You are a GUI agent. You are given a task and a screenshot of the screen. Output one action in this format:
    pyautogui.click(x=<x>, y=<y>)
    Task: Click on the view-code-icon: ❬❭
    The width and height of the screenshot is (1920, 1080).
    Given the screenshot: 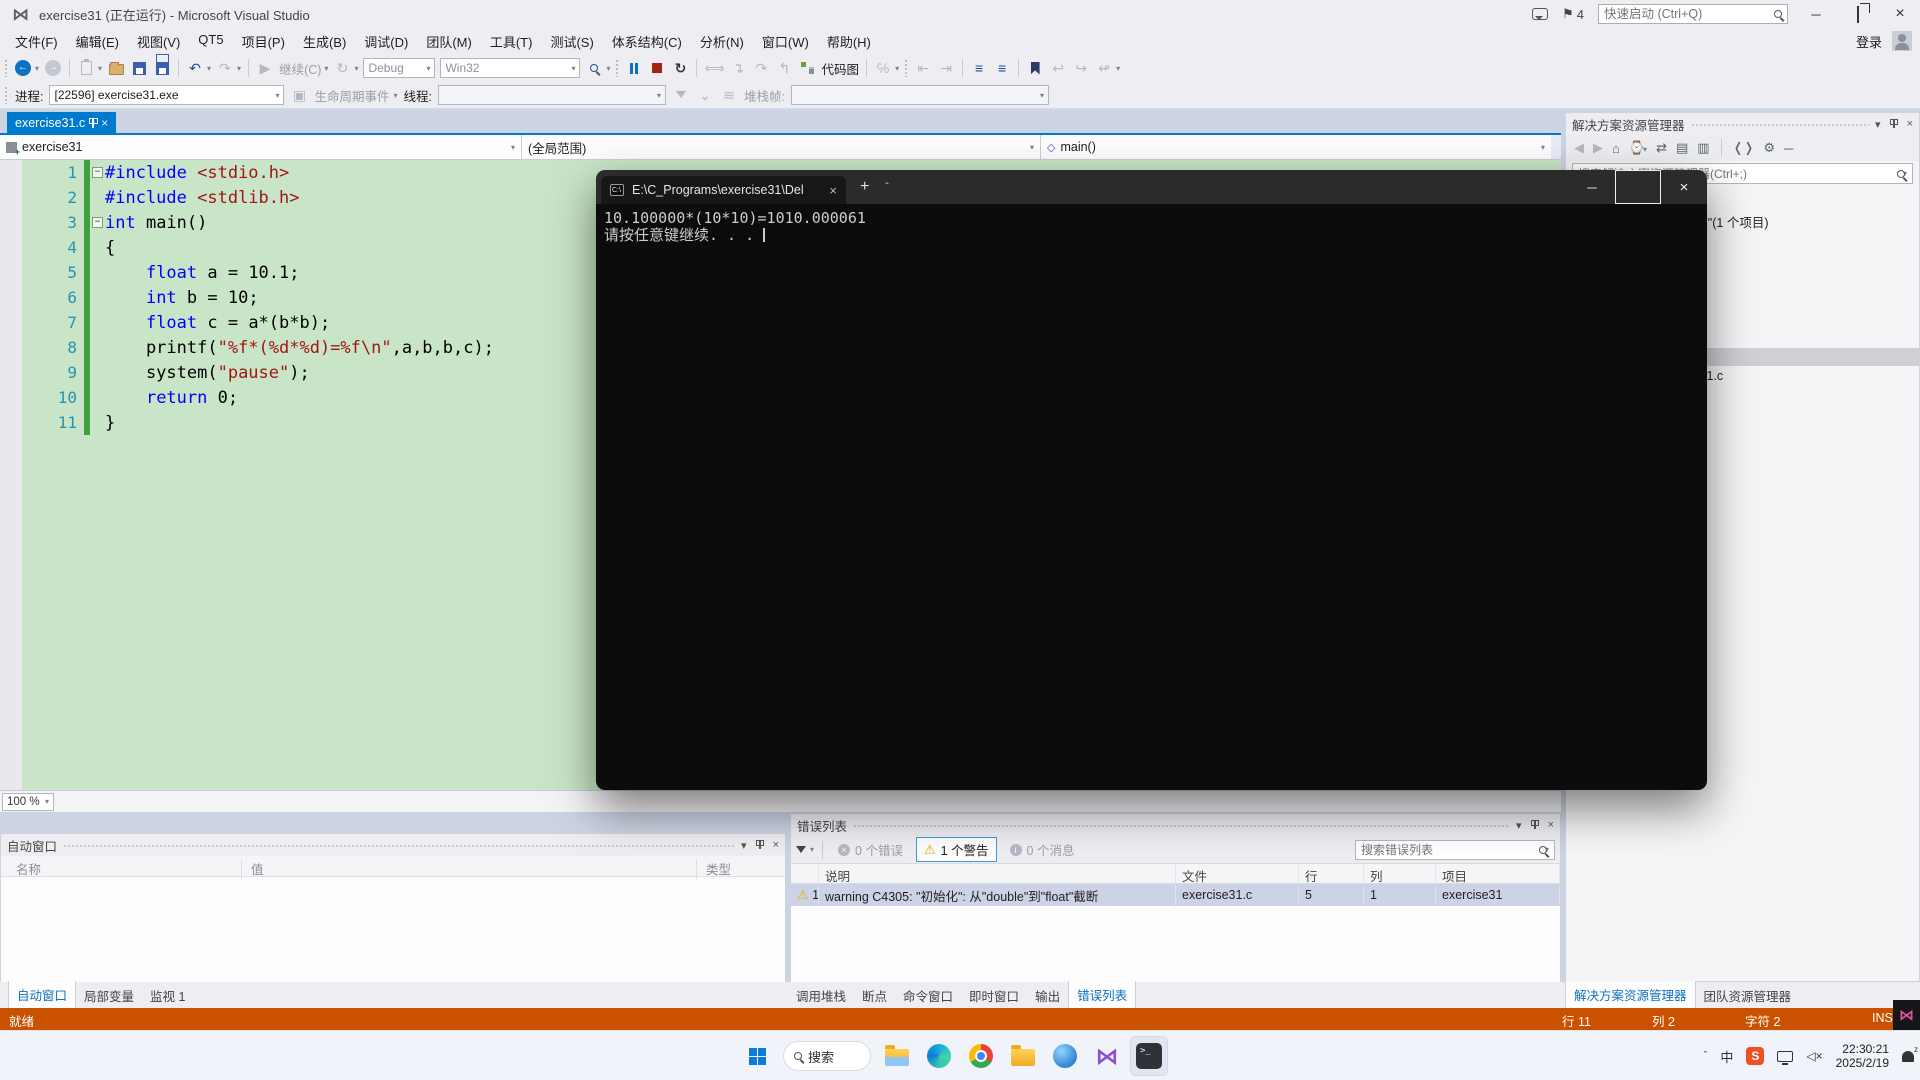 What is the action you would take?
    pyautogui.click(x=1744, y=148)
    